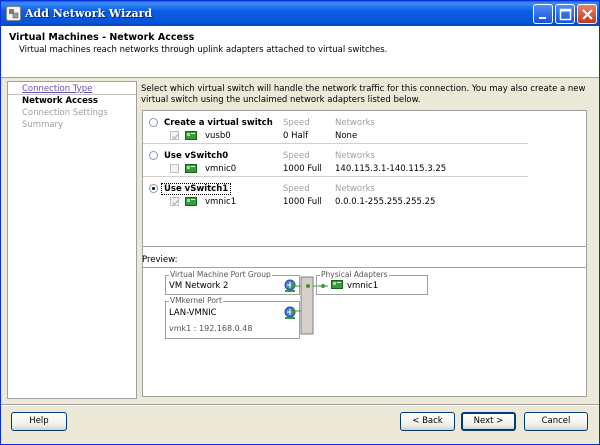 This screenshot has width=600, height=445. I want to click on cancel-button: Cancel, so click(556, 421).